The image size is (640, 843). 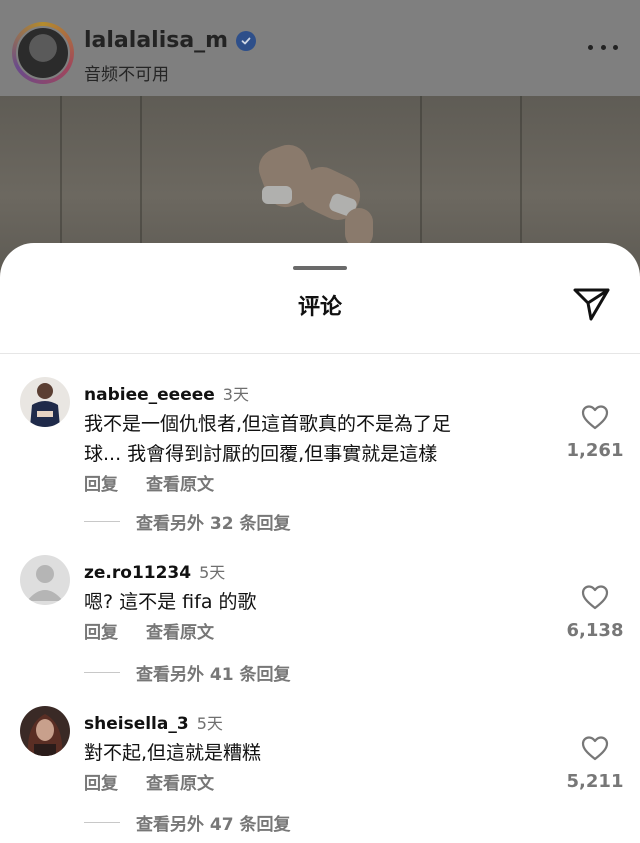 What do you see at coordinates (149, 395) in the screenshot?
I see `comment-username: nabiee_eeeee` at bounding box center [149, 395].